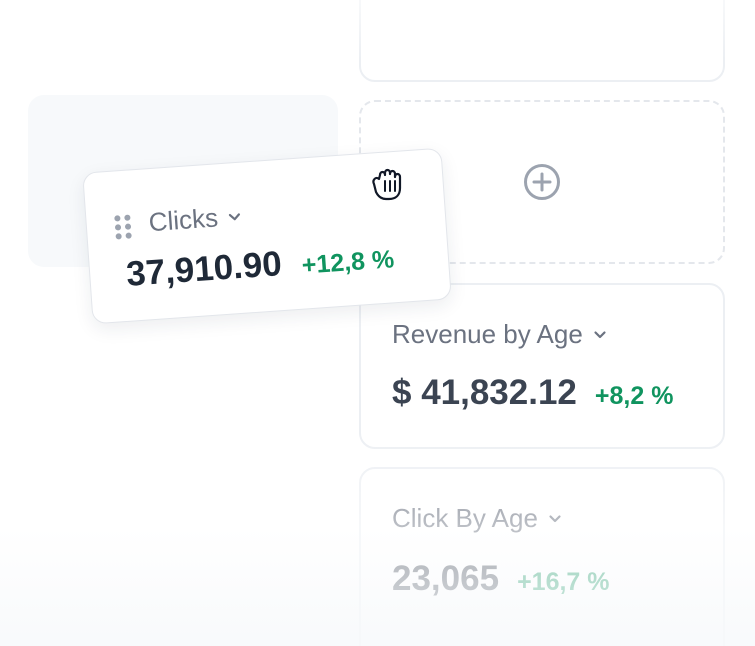 The width and height of the screenshot is (755, 646). I want to click on widget-value: 37,910.90, so click(204, 269).